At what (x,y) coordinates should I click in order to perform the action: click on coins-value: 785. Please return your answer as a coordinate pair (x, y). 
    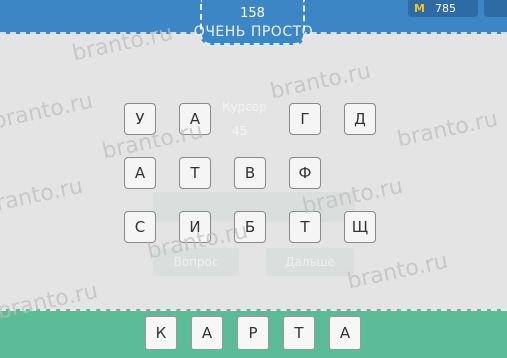
    Looking at the image, I should click on (445, 8).